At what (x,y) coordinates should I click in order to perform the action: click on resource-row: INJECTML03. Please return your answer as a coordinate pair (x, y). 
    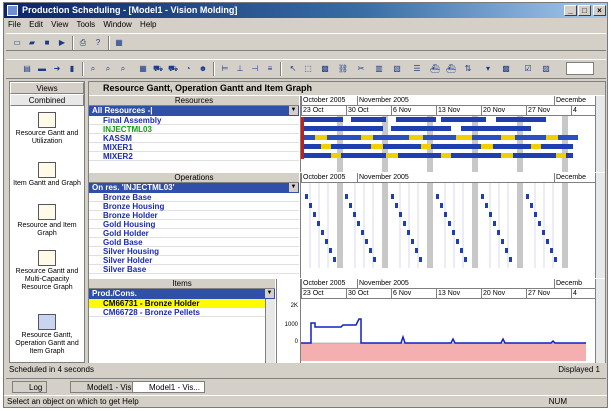
    Looking at the image, I should click on (194, 129).